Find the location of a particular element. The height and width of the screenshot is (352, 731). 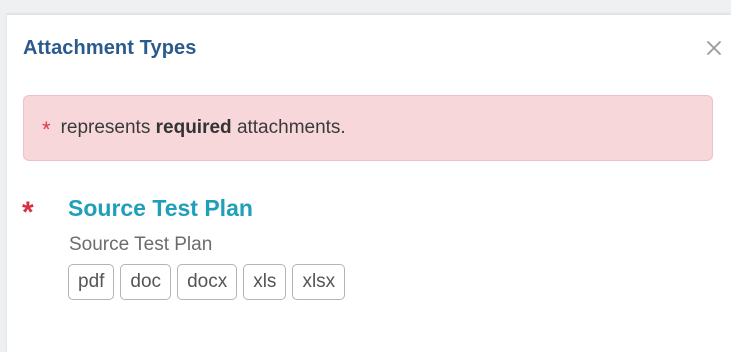

alert-suffix: attachments. is located at coordinates (291, 127).